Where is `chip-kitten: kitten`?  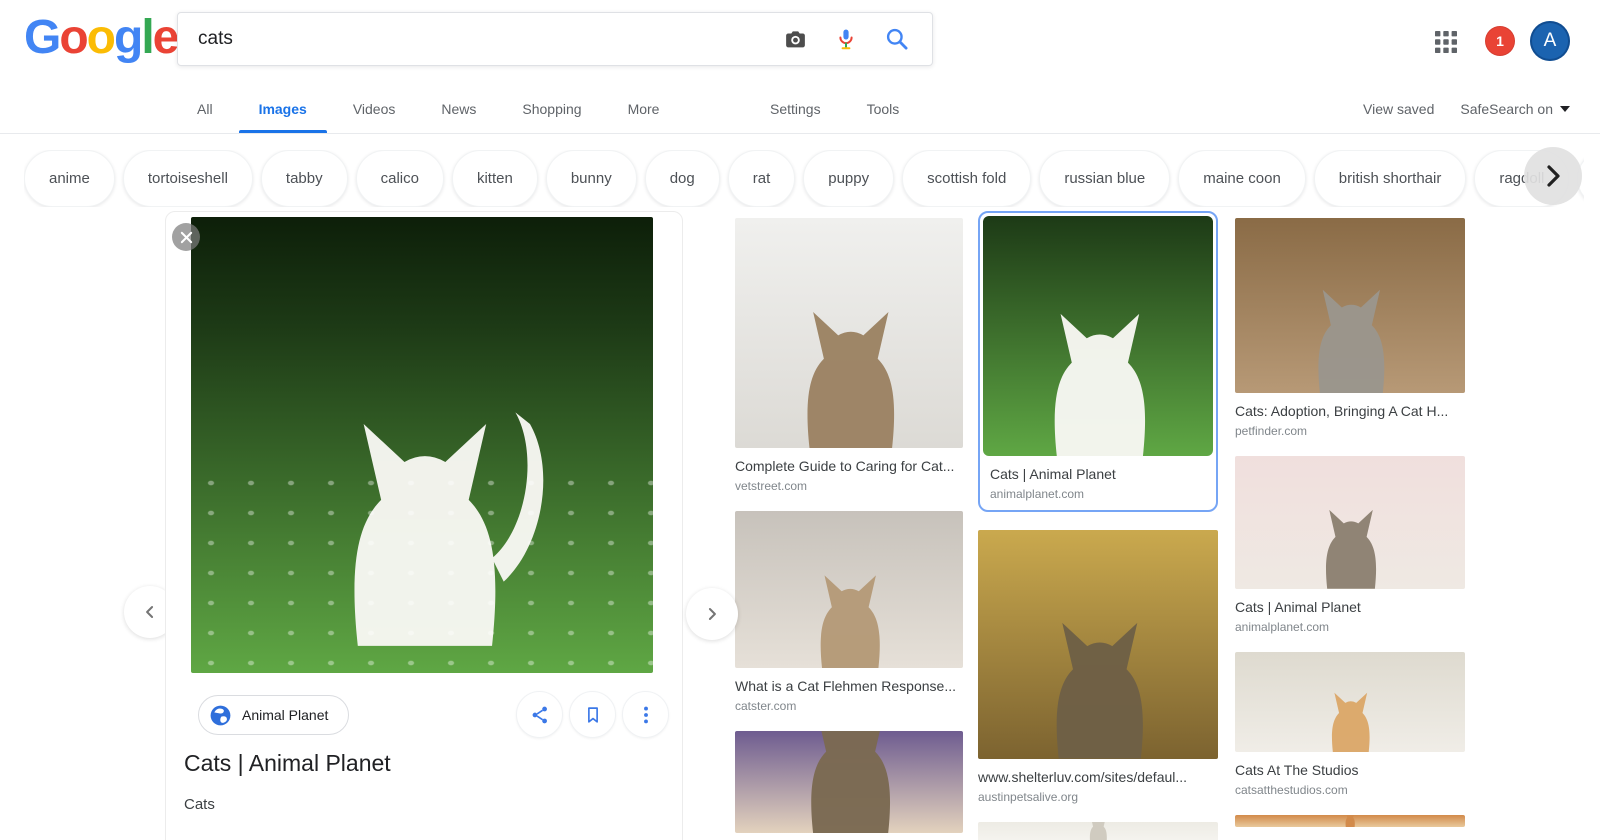
chip-kitten: kitten is located at coordinates (494, 178).